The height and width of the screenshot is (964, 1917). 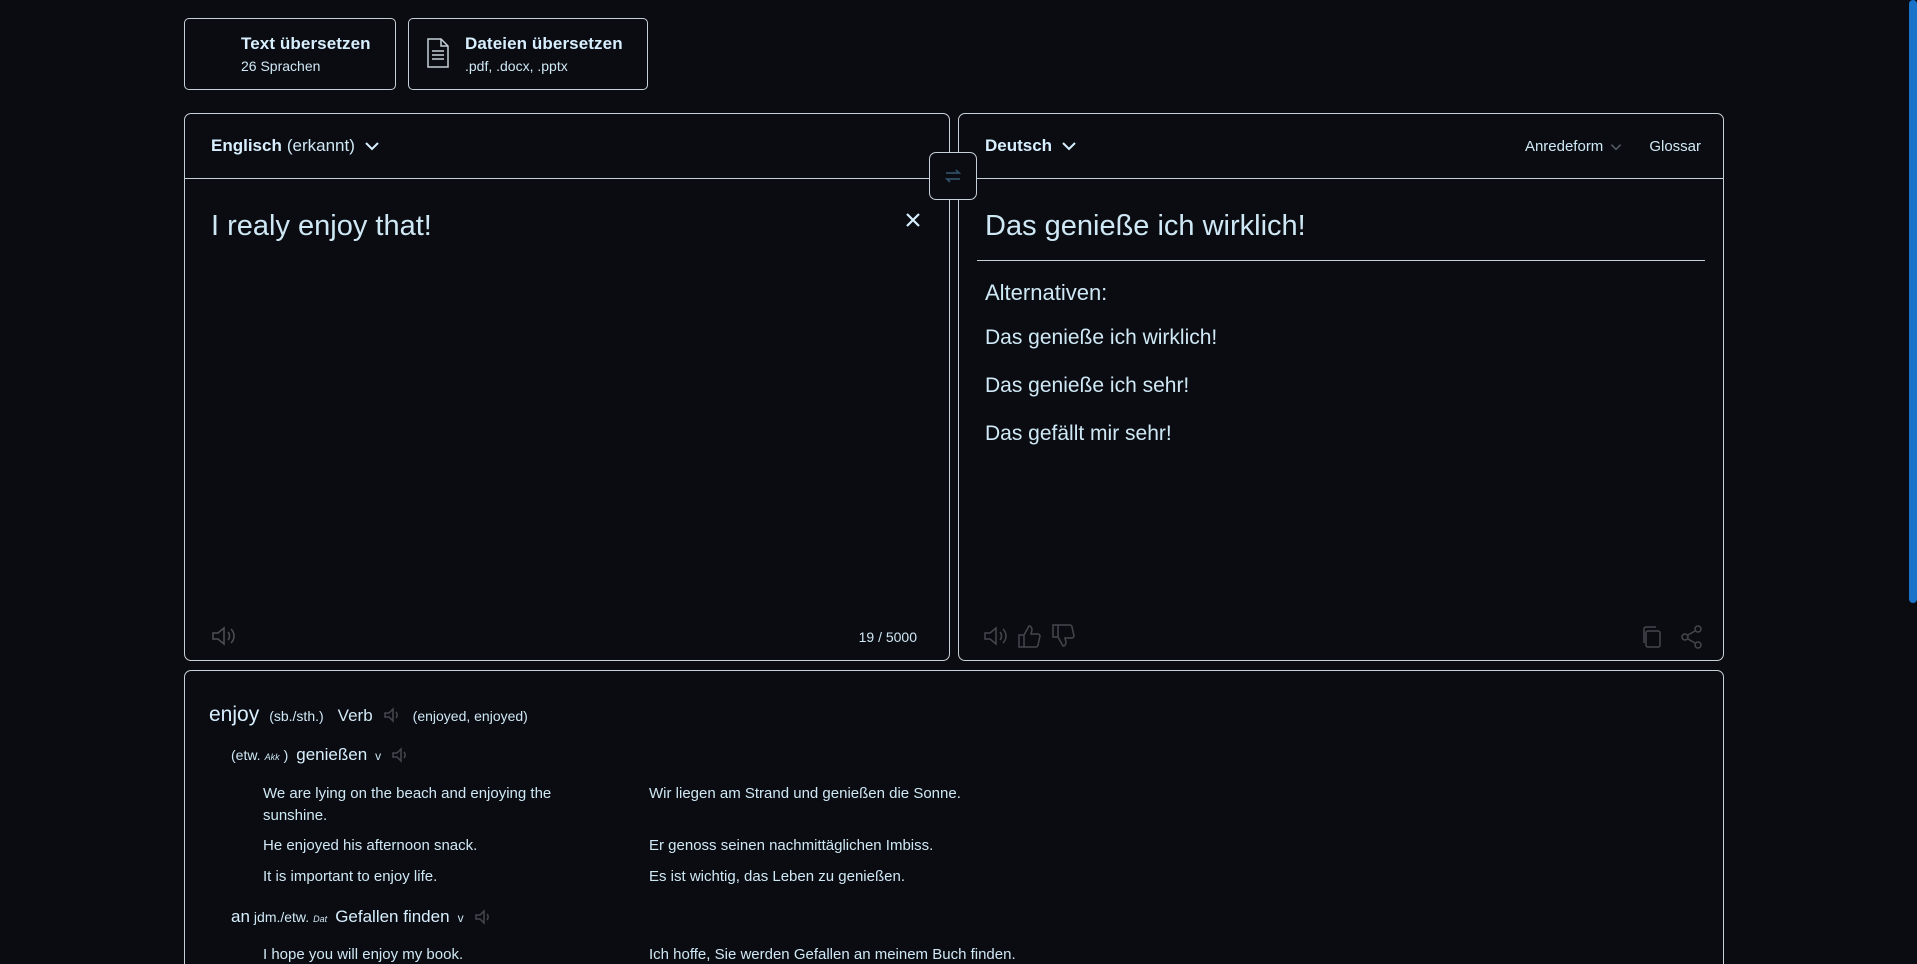 What do you see at coordinates (1046, 292) in the screenshot?
I see `alternatives-label: Alternativen:` at bounding box center [1046, 292].